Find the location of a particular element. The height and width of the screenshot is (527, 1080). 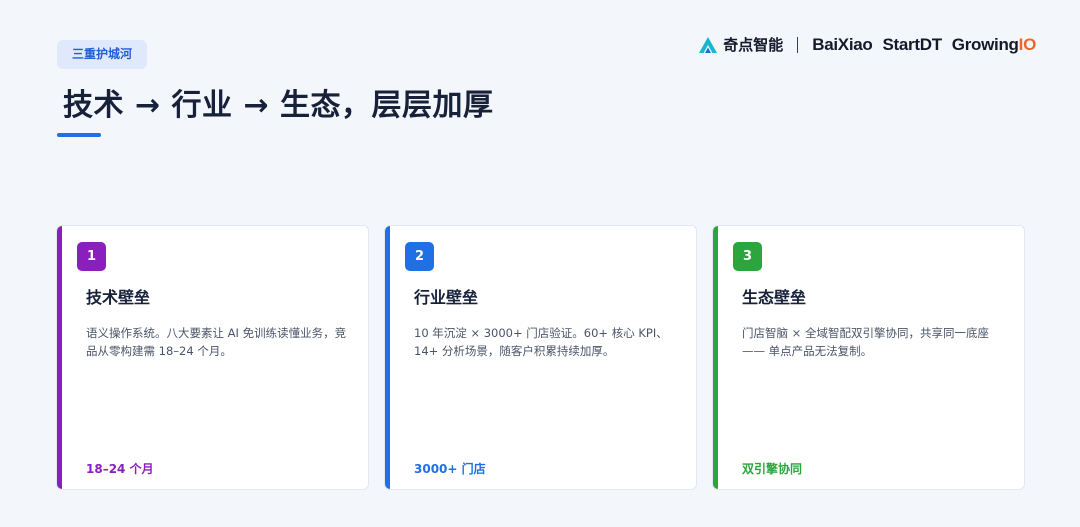

title-underline is located at coordinates (79, 135).